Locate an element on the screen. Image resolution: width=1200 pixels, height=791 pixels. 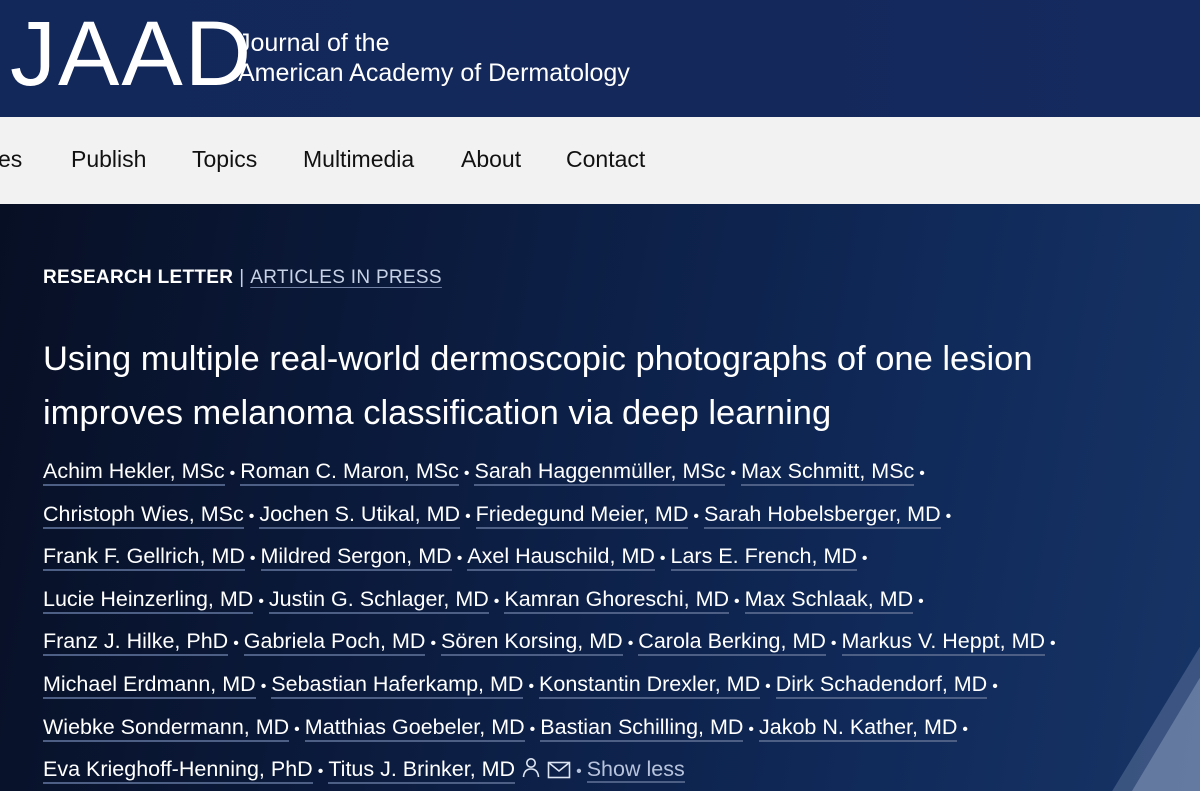
author-link: Michael Erdmann, MD is located at coordinates (149, 685).